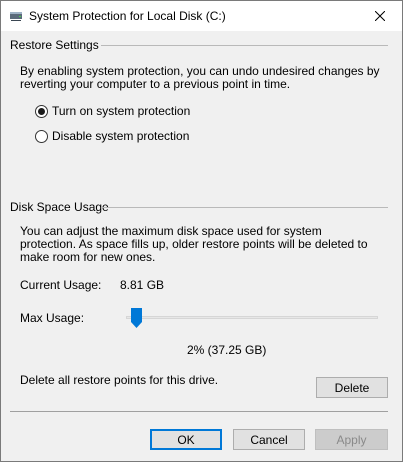  Describe the element at coordinates (52, 318) in the screenshot. I see `max-usage-label: Max Usage:` at that location.